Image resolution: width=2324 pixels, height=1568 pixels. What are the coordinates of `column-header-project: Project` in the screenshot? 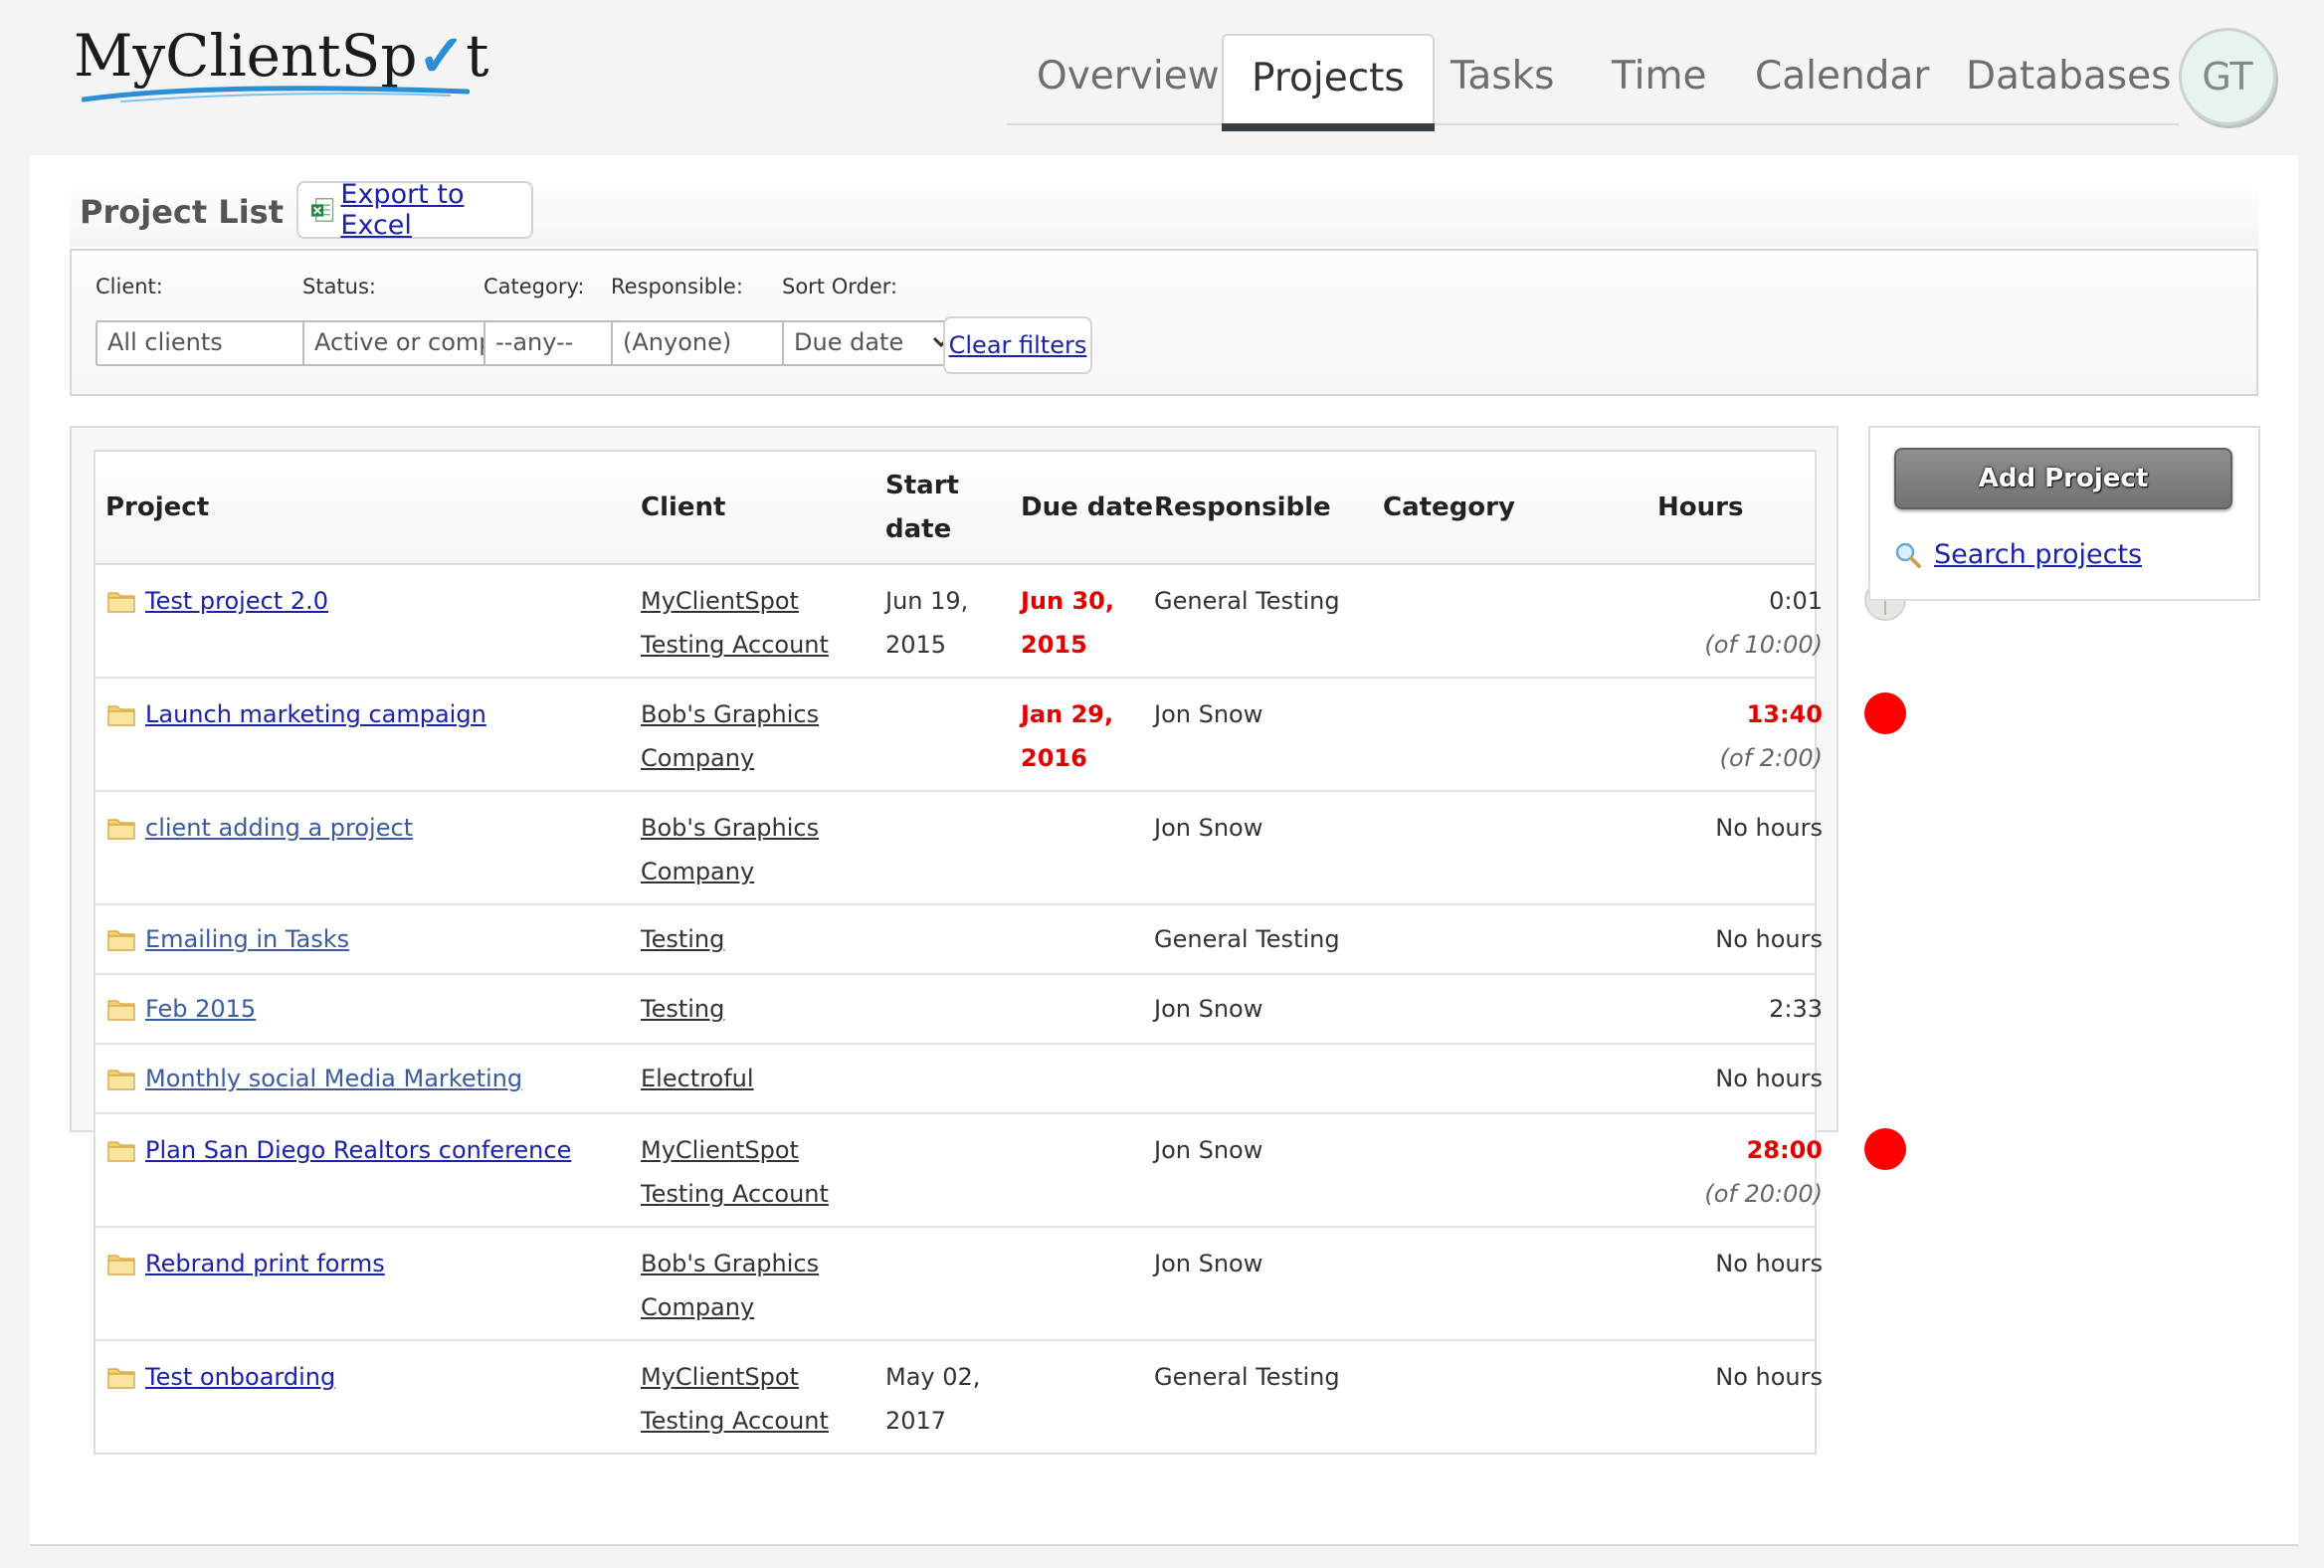 It's located at (157, 507).